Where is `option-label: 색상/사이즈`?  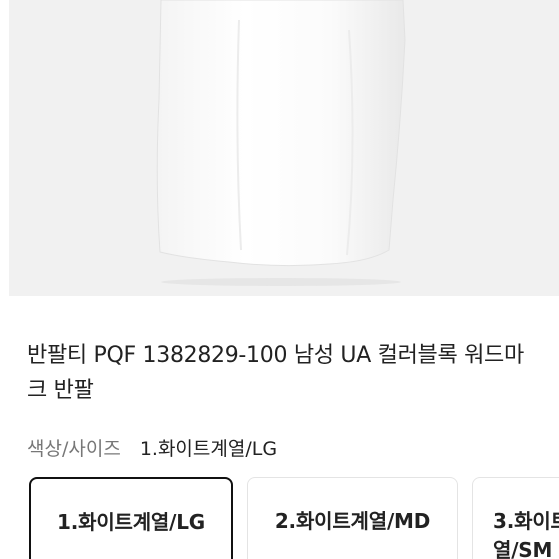
option-label: 색상/사이즈 is located at coordinates (74, 448).